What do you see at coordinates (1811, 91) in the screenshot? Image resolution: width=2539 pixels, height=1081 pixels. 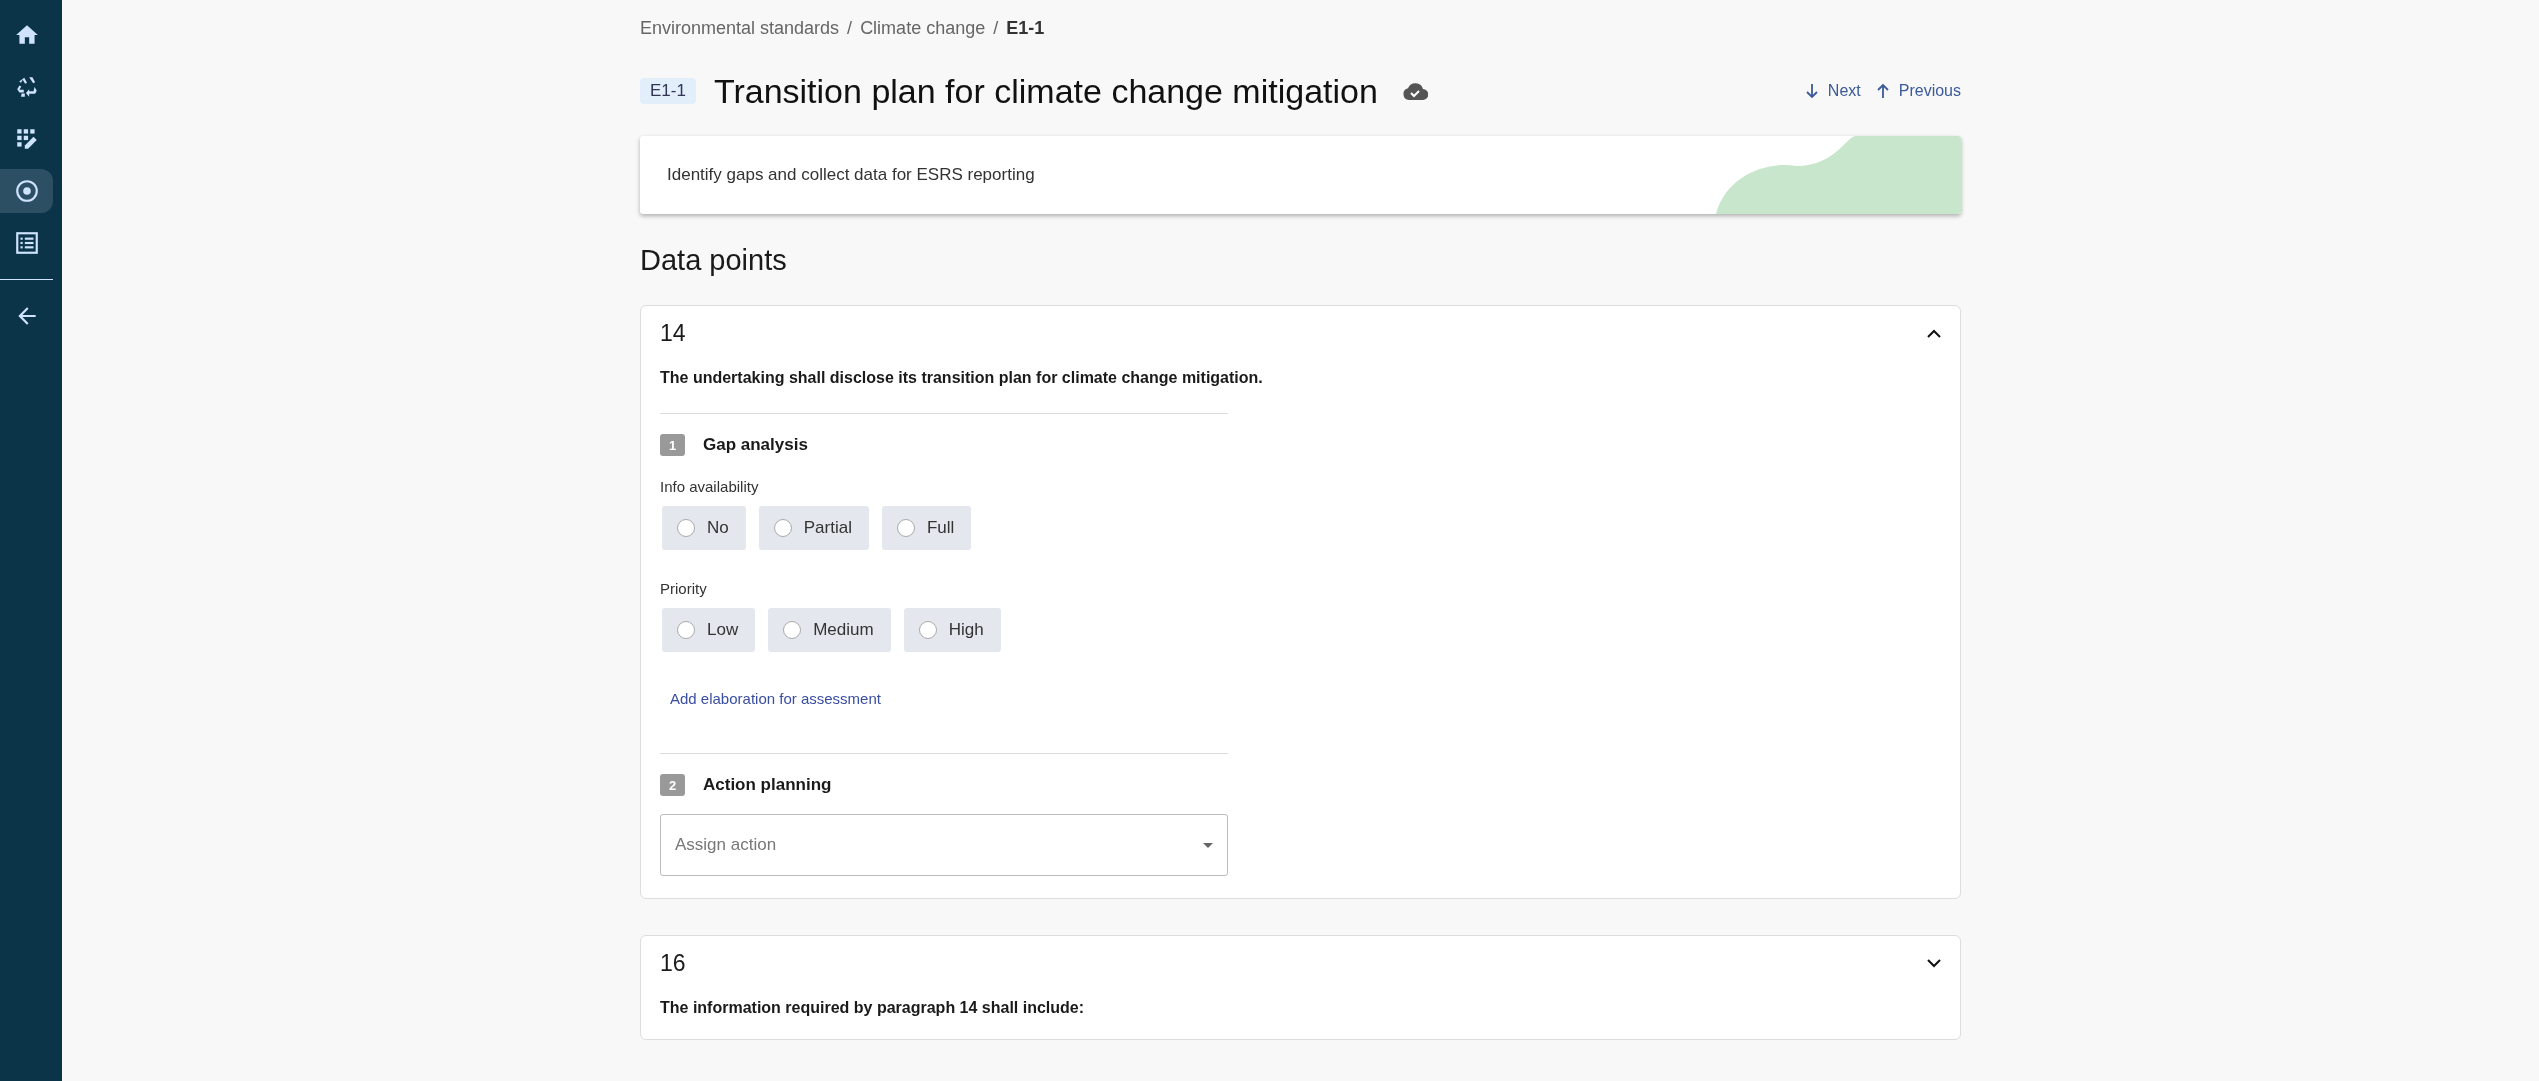 I see `arrow-down-icon` at bounding box center [1811, 91].